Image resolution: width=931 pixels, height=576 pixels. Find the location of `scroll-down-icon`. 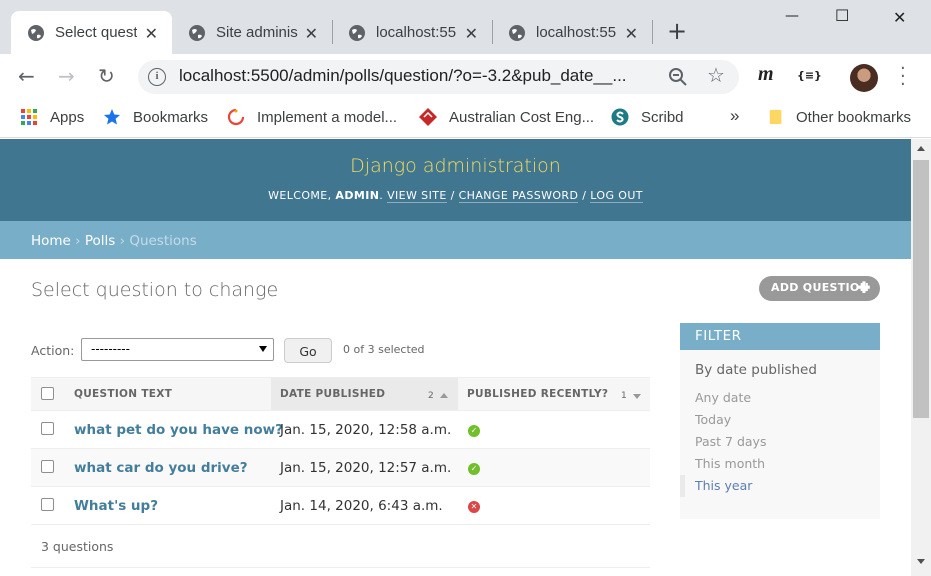

scroll-down-icon is located at coordinates (921, 561).